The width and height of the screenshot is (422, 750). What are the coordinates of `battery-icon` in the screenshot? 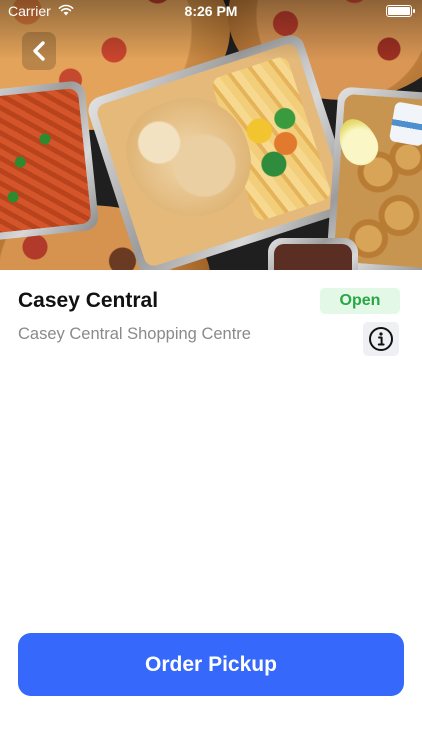 It's located at (400, 11).